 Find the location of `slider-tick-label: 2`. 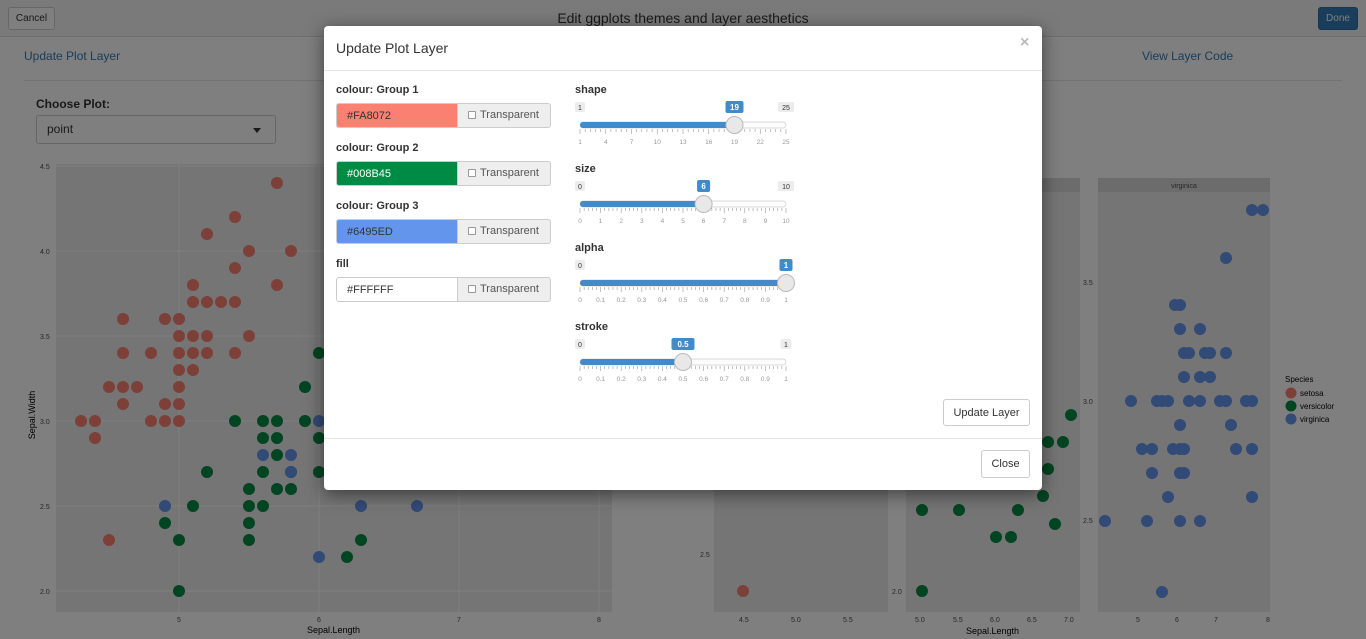

slider-tick-label: 2 is located at coordinates (621, 221).